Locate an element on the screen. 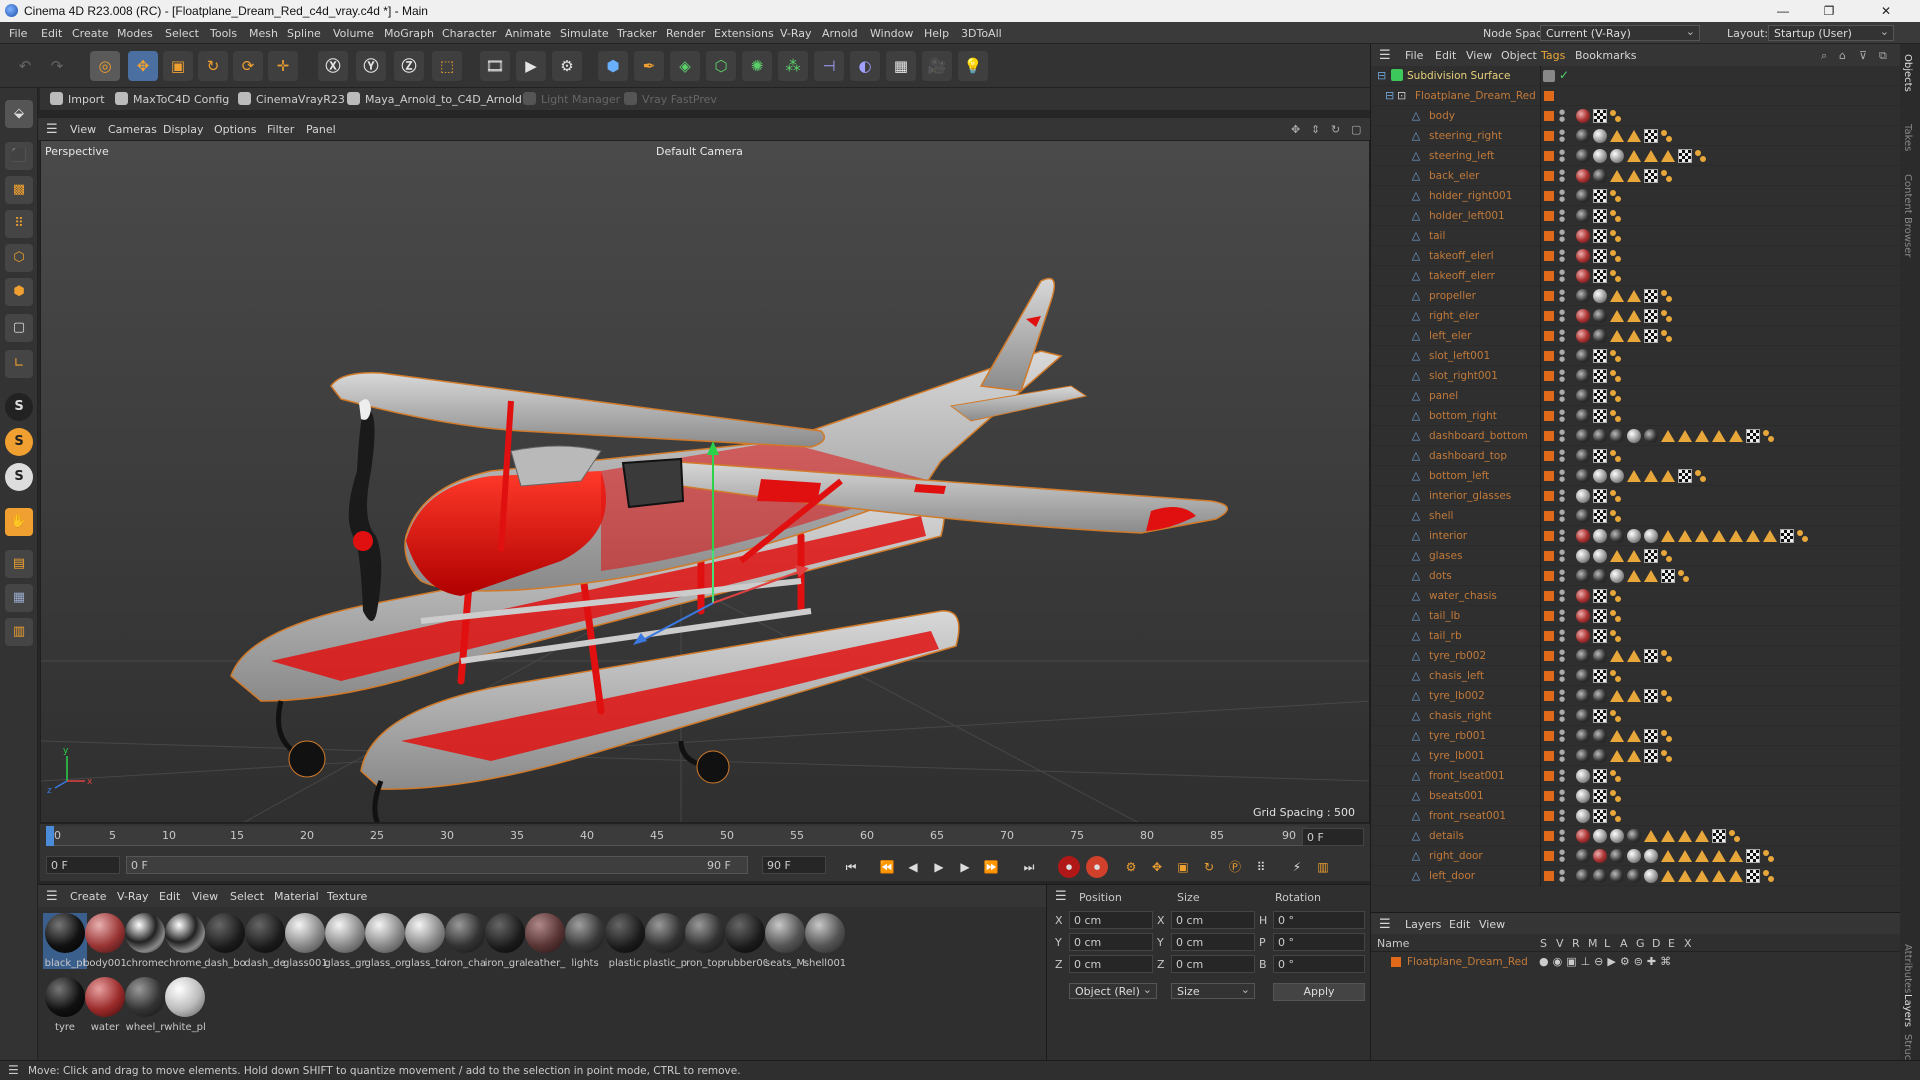  menu-create: Create is located at coordinates (90, 33).